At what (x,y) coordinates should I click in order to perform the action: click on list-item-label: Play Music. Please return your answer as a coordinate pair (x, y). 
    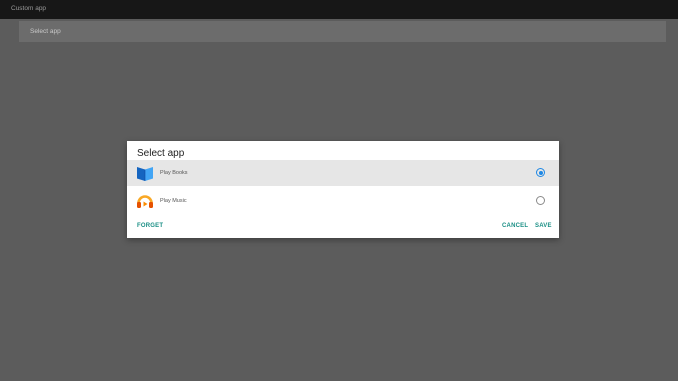
    Looking at the image, I should click on (173, 201).